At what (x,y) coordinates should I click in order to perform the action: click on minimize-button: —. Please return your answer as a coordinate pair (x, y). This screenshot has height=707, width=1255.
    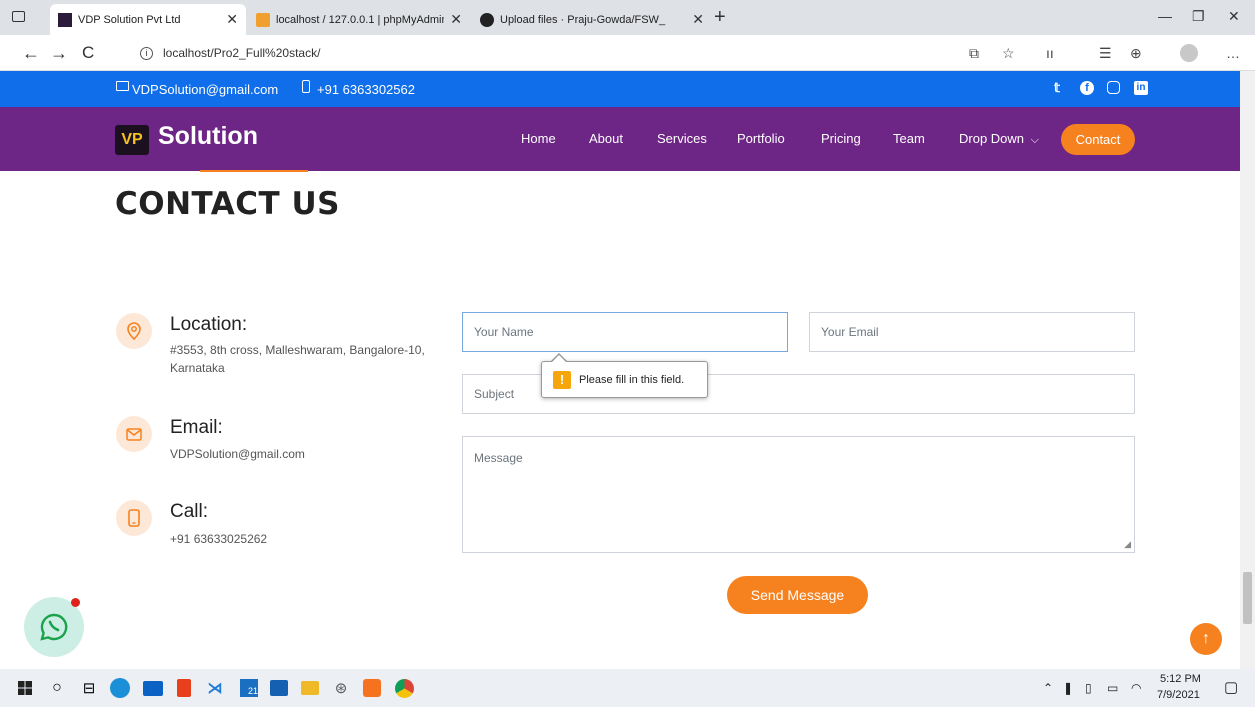
    Looking at the image, I should click on (1165, 16).